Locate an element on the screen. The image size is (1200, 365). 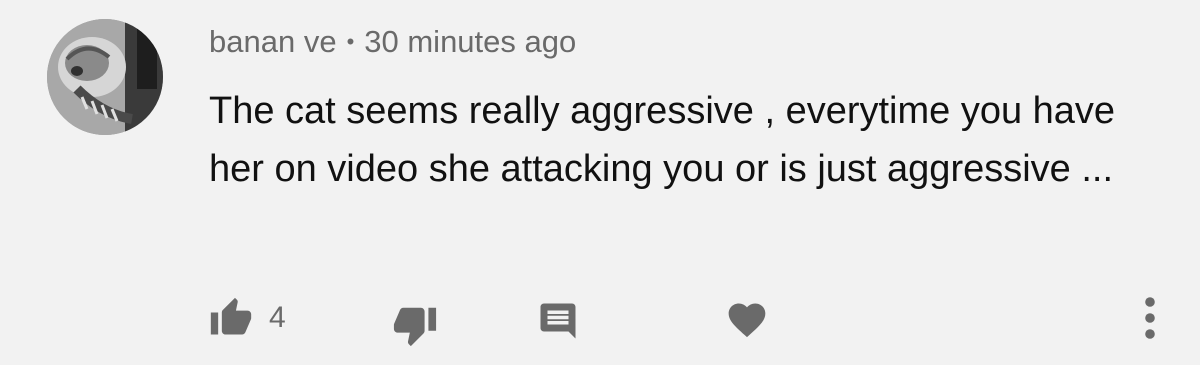
dislike-button is located at coordinates (415, 325).